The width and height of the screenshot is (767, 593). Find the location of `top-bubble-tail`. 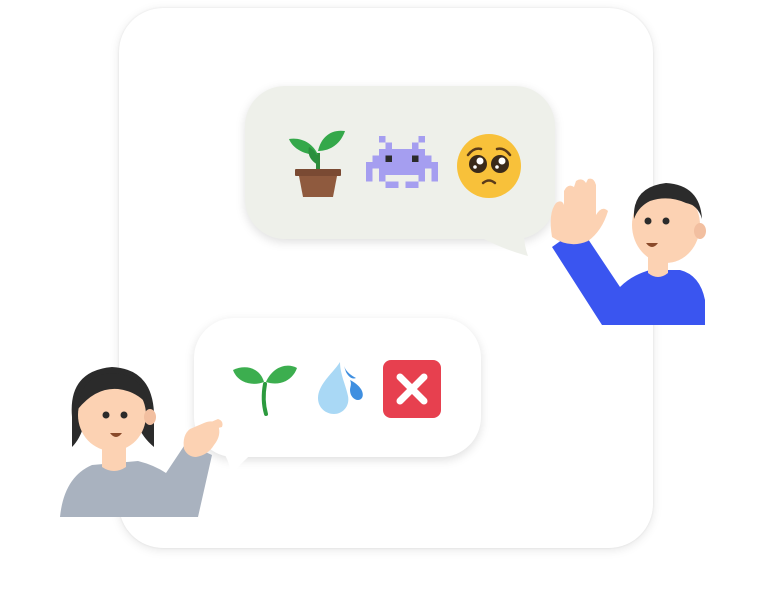

top-bubble-tail is located at coordinates (501, 238).